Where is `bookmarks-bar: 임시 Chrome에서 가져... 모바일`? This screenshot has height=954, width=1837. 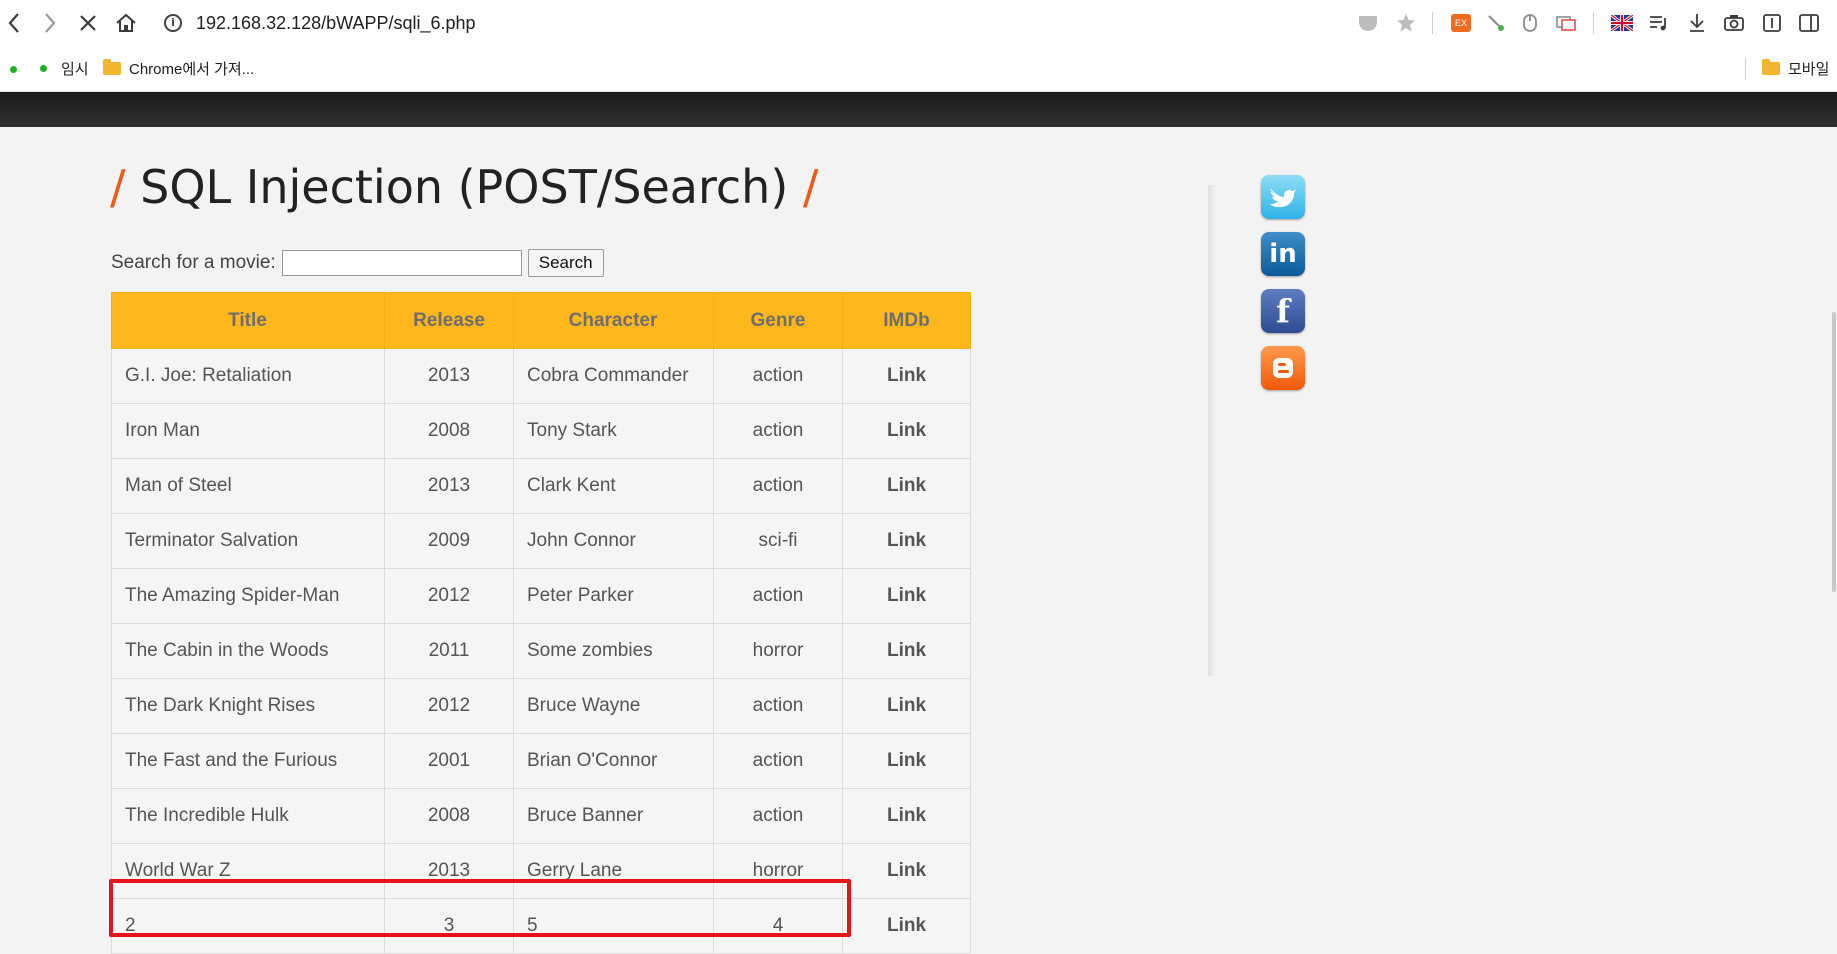 bookmarks-bar: 임시 Chrome에서 가져... 모바일 is located at coordinates (918, 69).